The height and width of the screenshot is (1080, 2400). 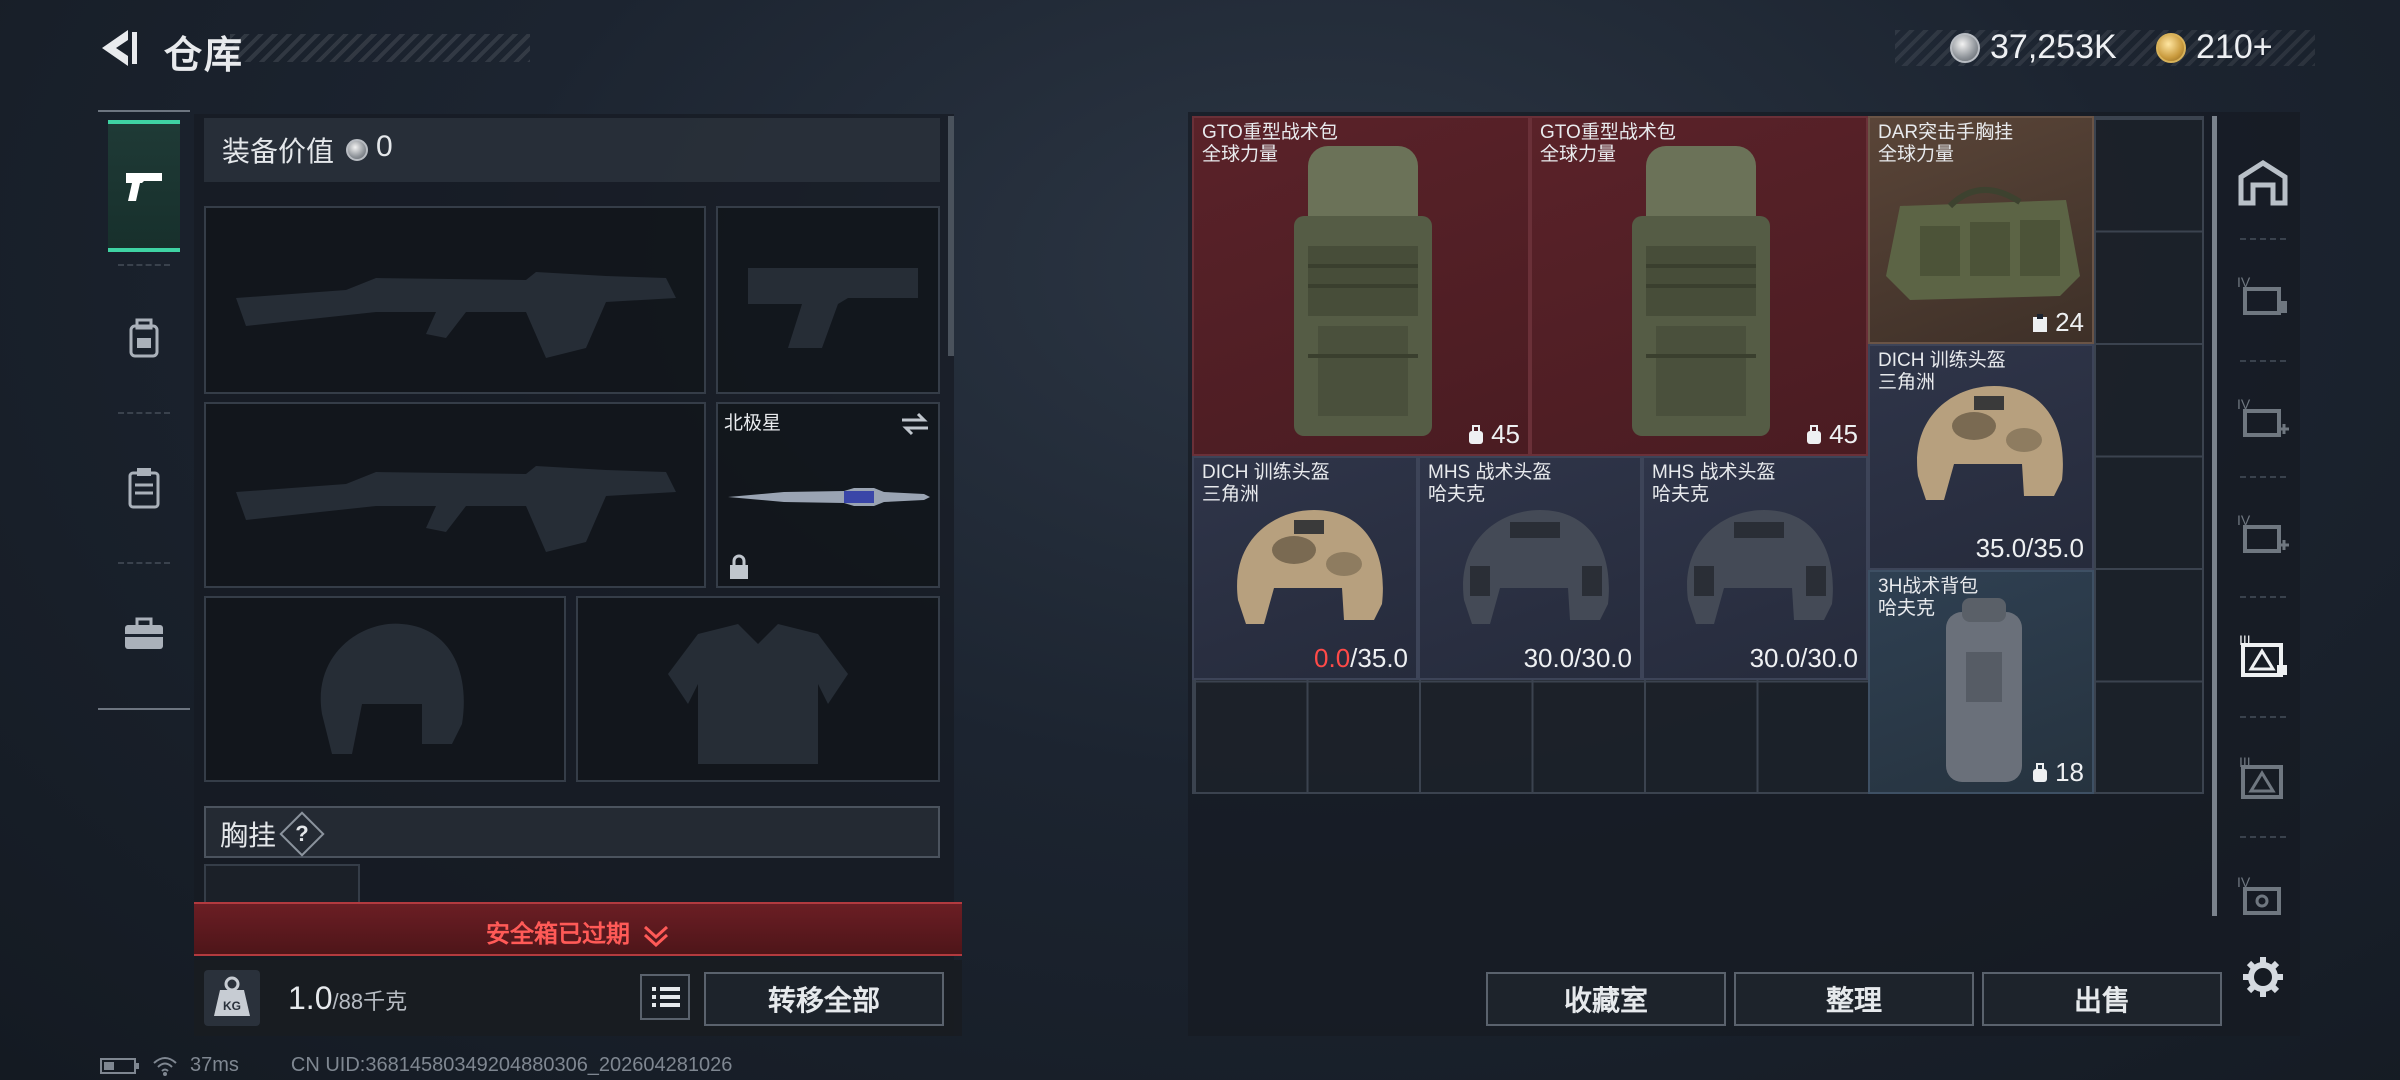 I want to click on item-capacity-value: 18, so click(x=2069, y=772).